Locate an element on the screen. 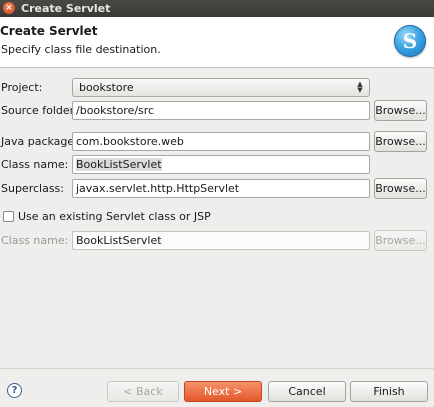 This screenshot has width=434, height=407. title-bar: × Create Servlet is located at coordinates (217, 8).